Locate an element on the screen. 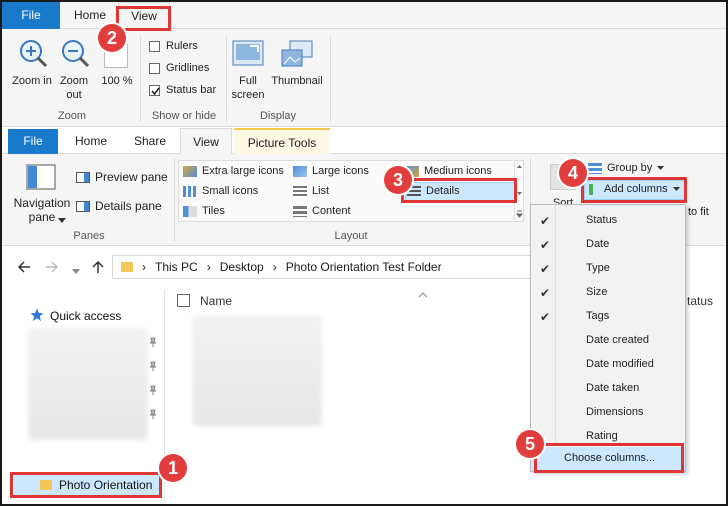  list-label: List is located at coordinates (321, 191).